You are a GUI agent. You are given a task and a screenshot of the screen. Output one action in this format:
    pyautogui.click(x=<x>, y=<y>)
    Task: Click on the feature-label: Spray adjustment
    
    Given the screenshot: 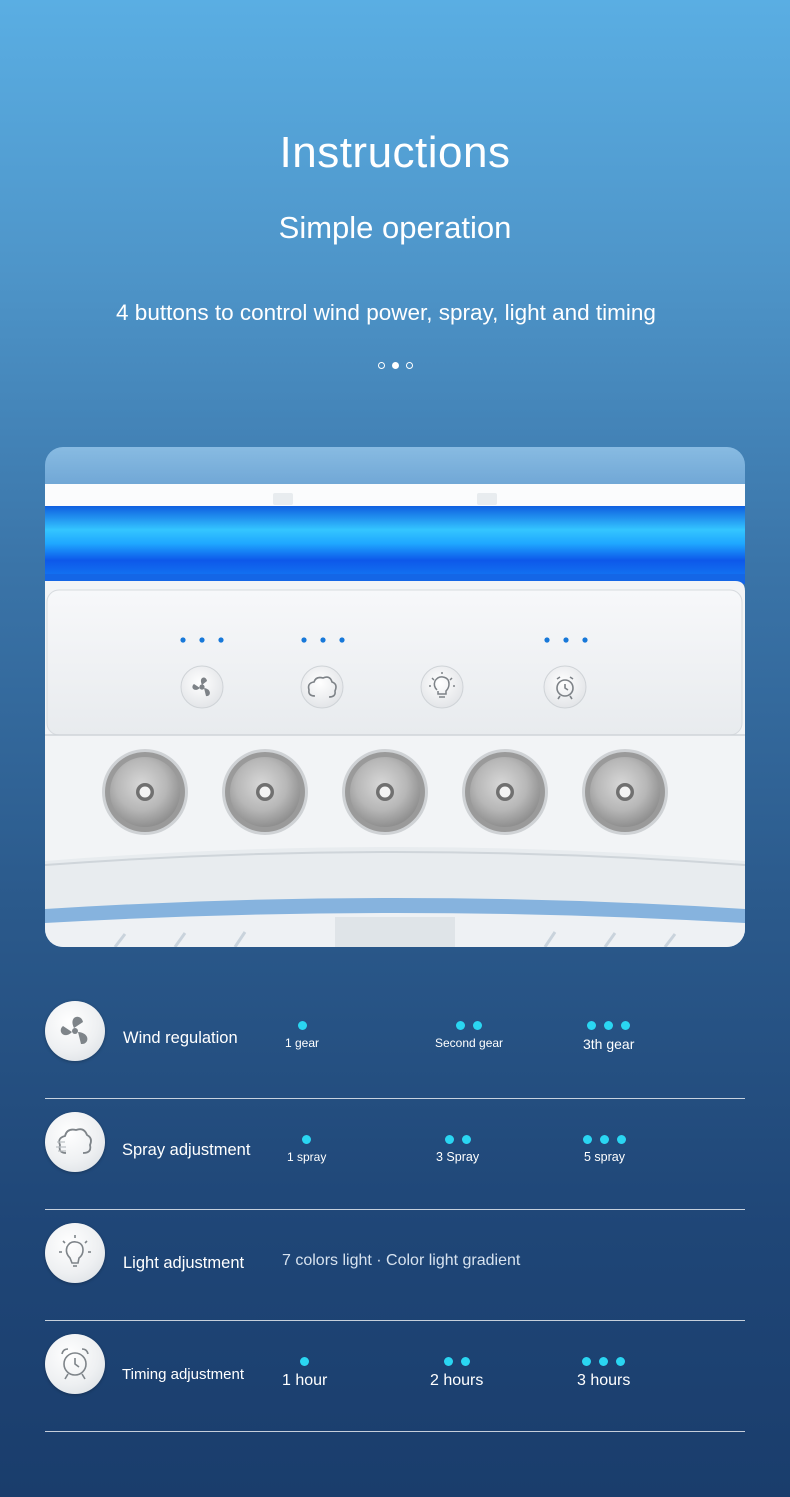 What is the action you would take?
    pyautogui.click(x=186, y=1150)
    